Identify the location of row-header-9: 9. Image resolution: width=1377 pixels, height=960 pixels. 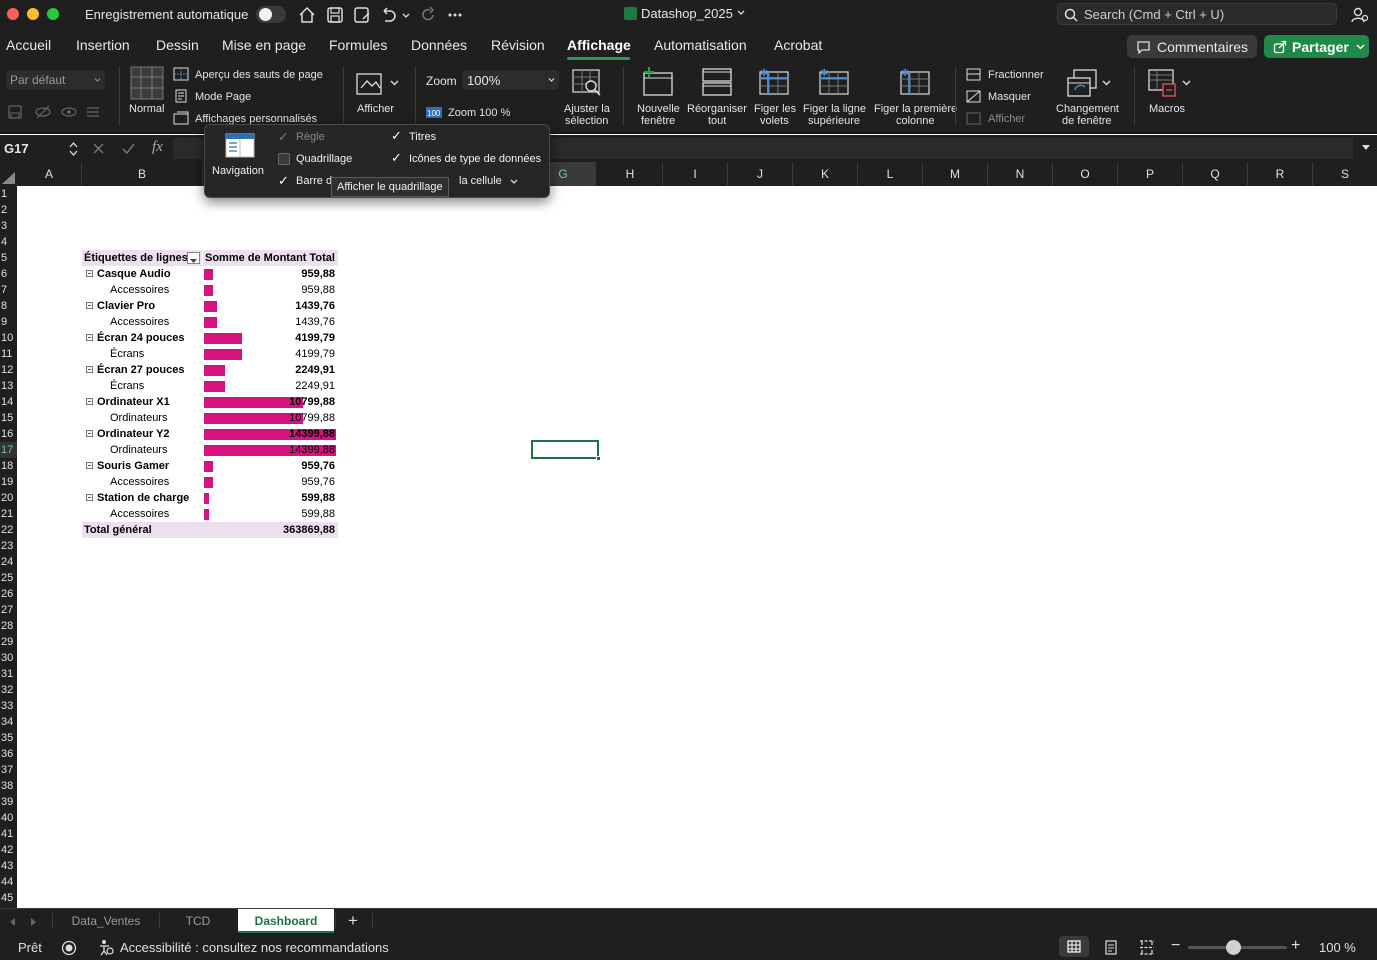
(8, 322).